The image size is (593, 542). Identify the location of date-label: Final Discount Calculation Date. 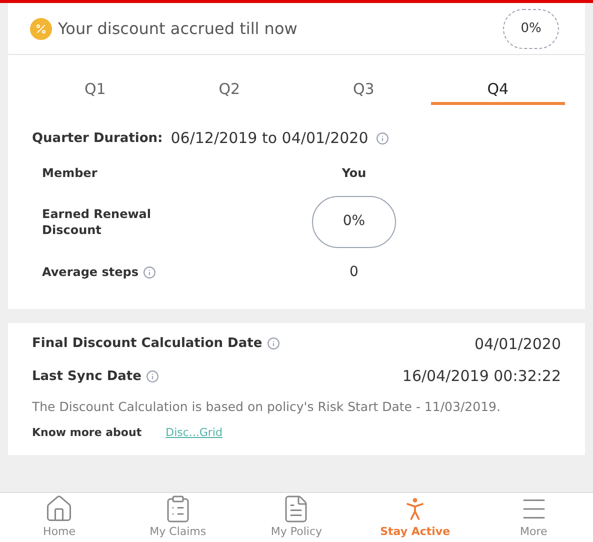
(147, 344).